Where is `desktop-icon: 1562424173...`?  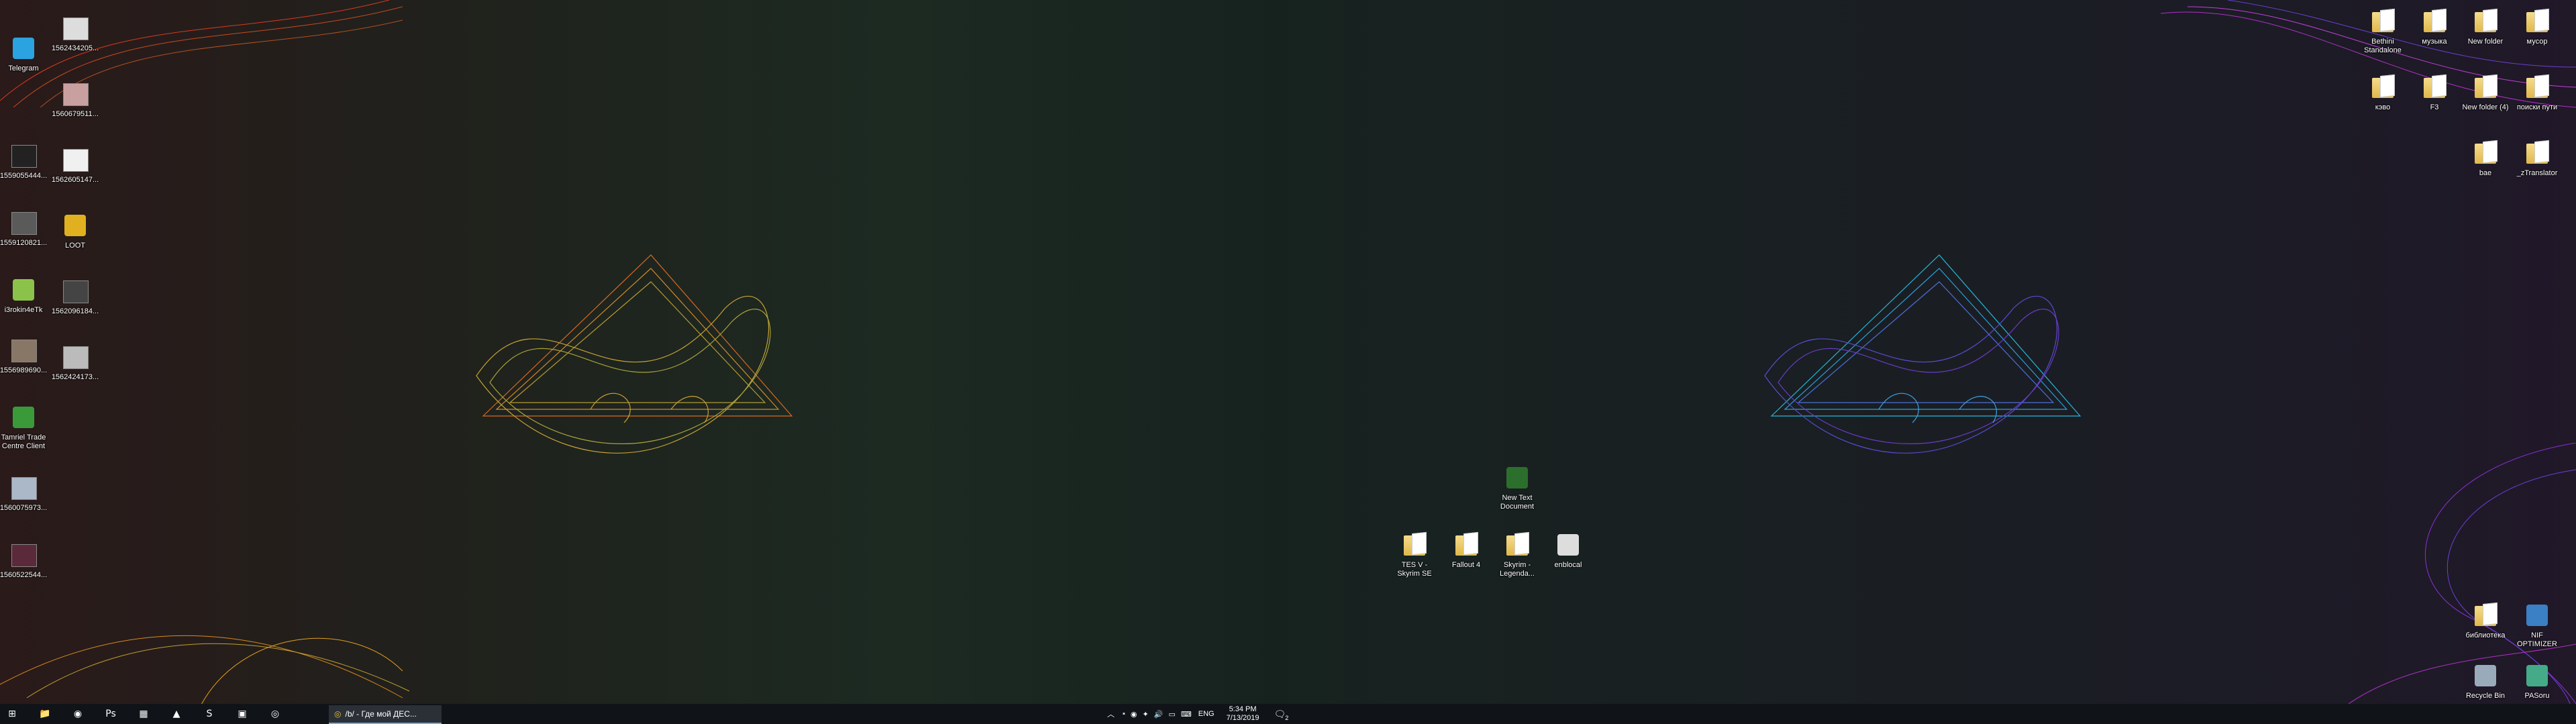 desktop-icon: 1562424173... is located at coordinates (75, 362).